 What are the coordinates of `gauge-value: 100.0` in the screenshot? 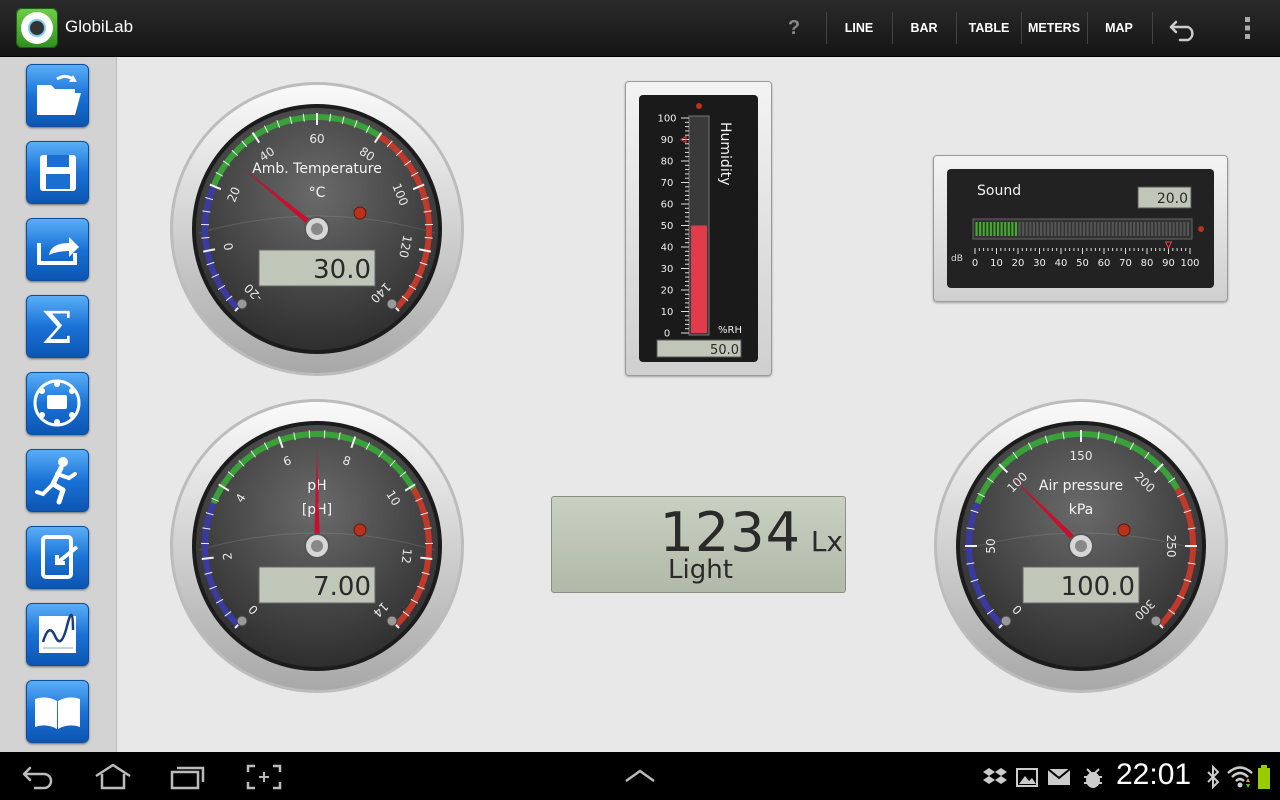 It's located at (1098, 587).